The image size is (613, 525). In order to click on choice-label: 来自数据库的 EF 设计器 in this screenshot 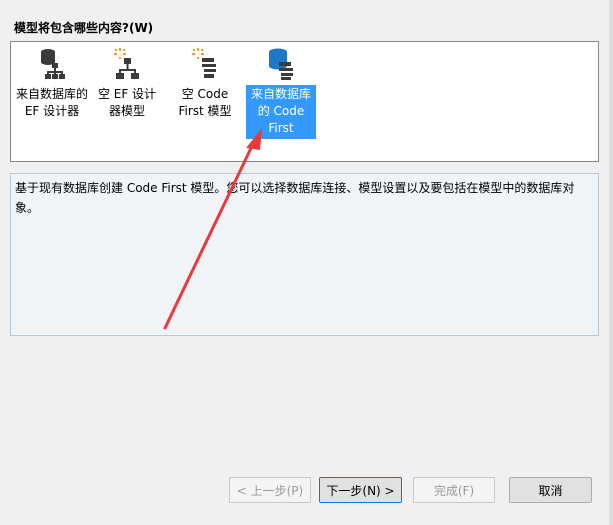, I will do `click(51, 102)`.